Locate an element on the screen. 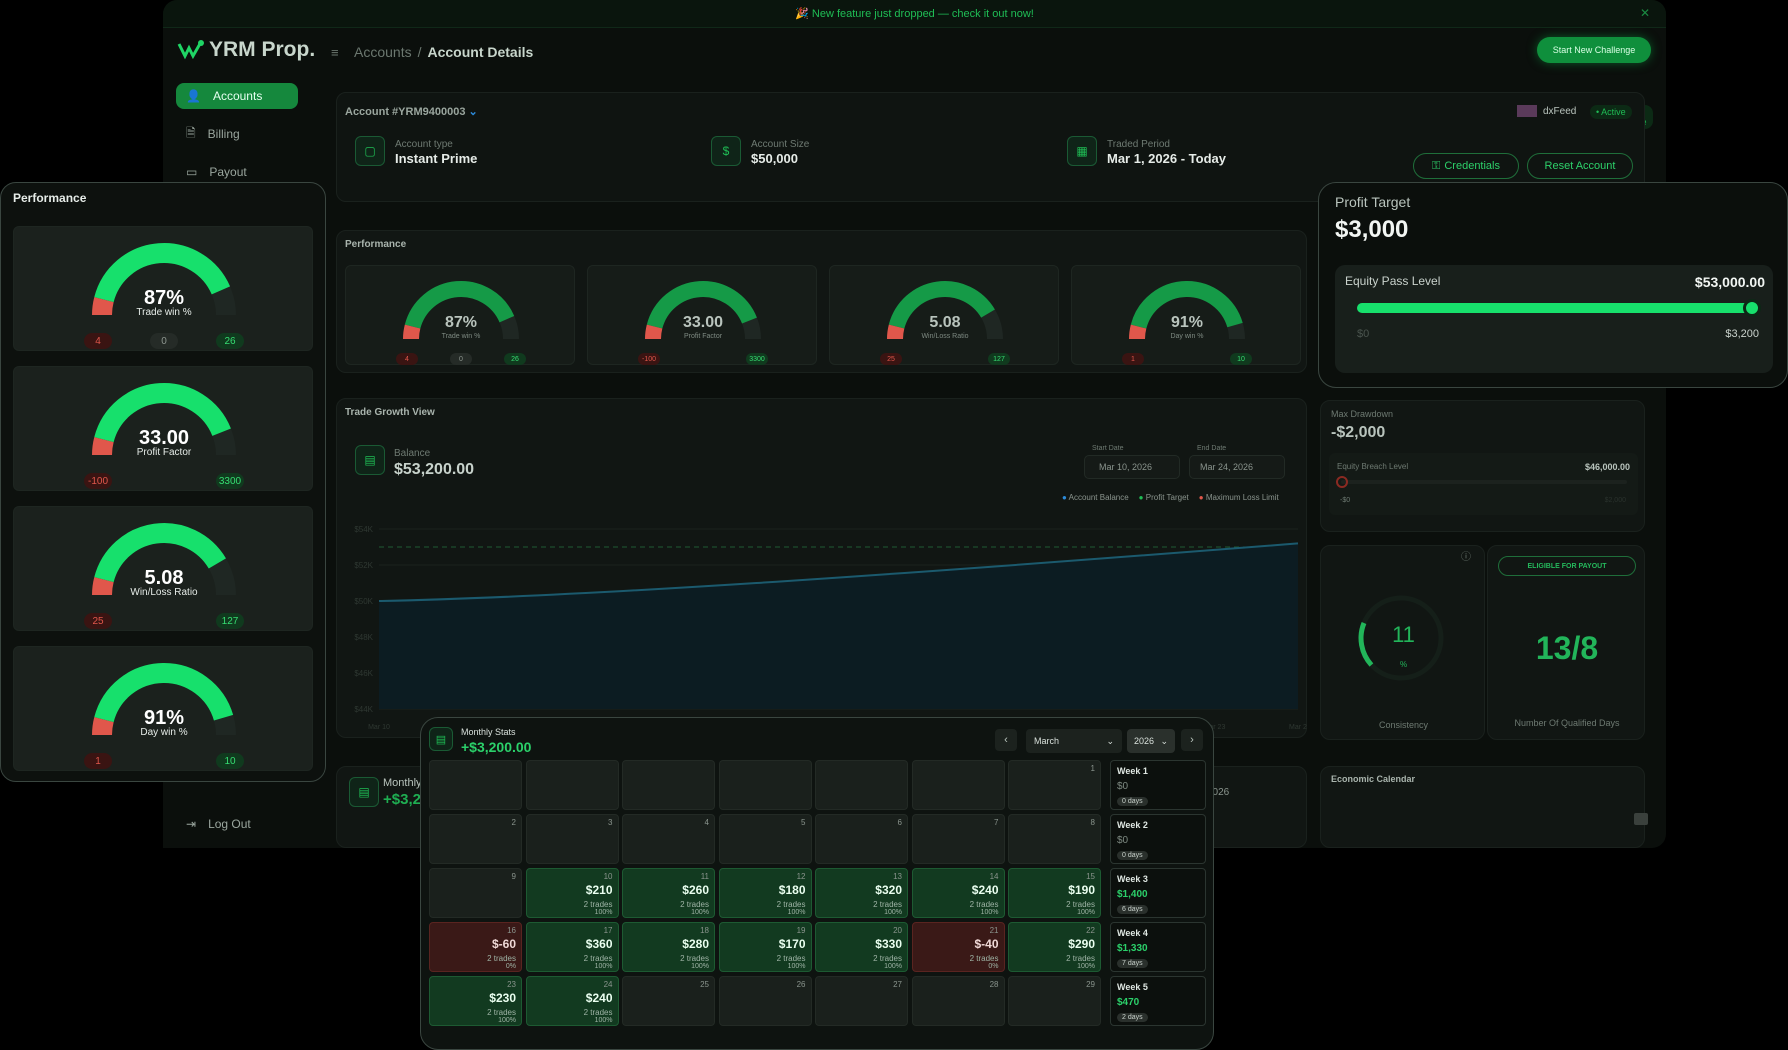 The height and width of the screenshot is (1050, 1788). calendar-day: 29 is located at coordinates (1054, 1001).